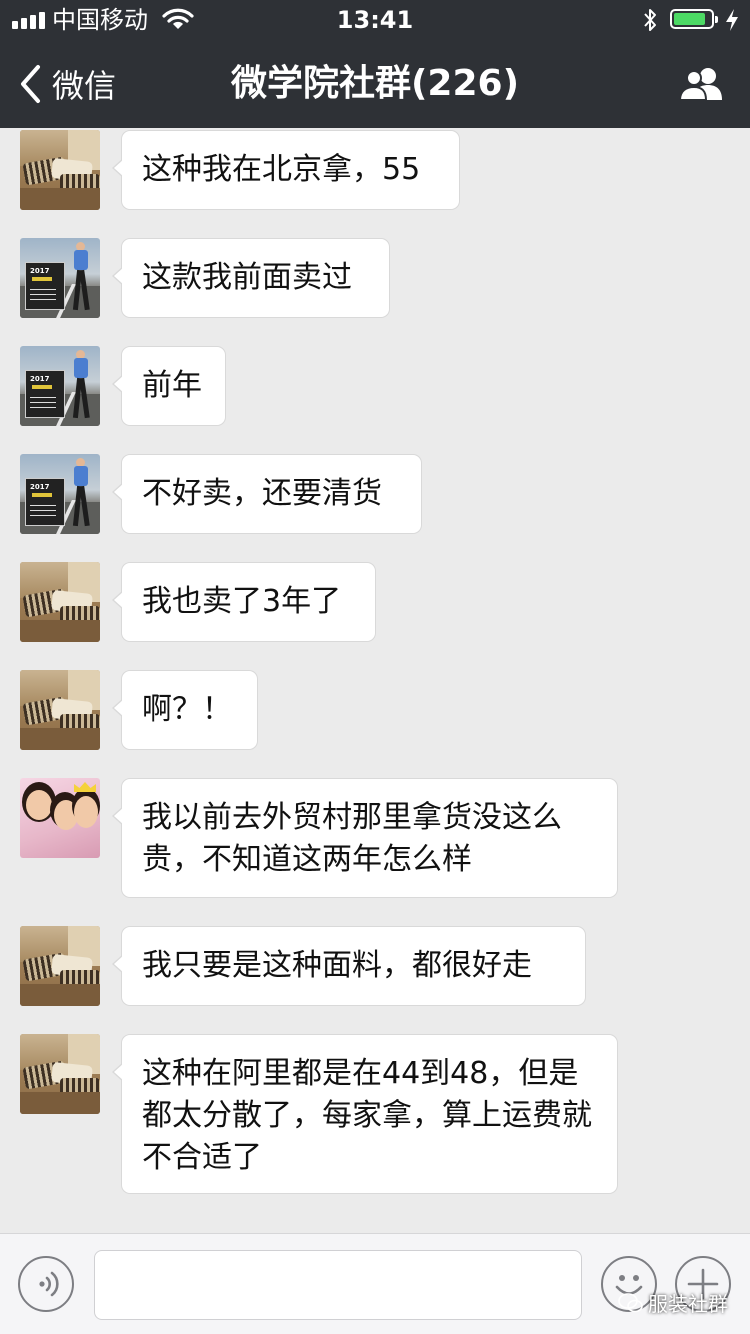 This screenshot has height=1334, width=750. I want to click on bluetooth-icon, so click(650, 20).